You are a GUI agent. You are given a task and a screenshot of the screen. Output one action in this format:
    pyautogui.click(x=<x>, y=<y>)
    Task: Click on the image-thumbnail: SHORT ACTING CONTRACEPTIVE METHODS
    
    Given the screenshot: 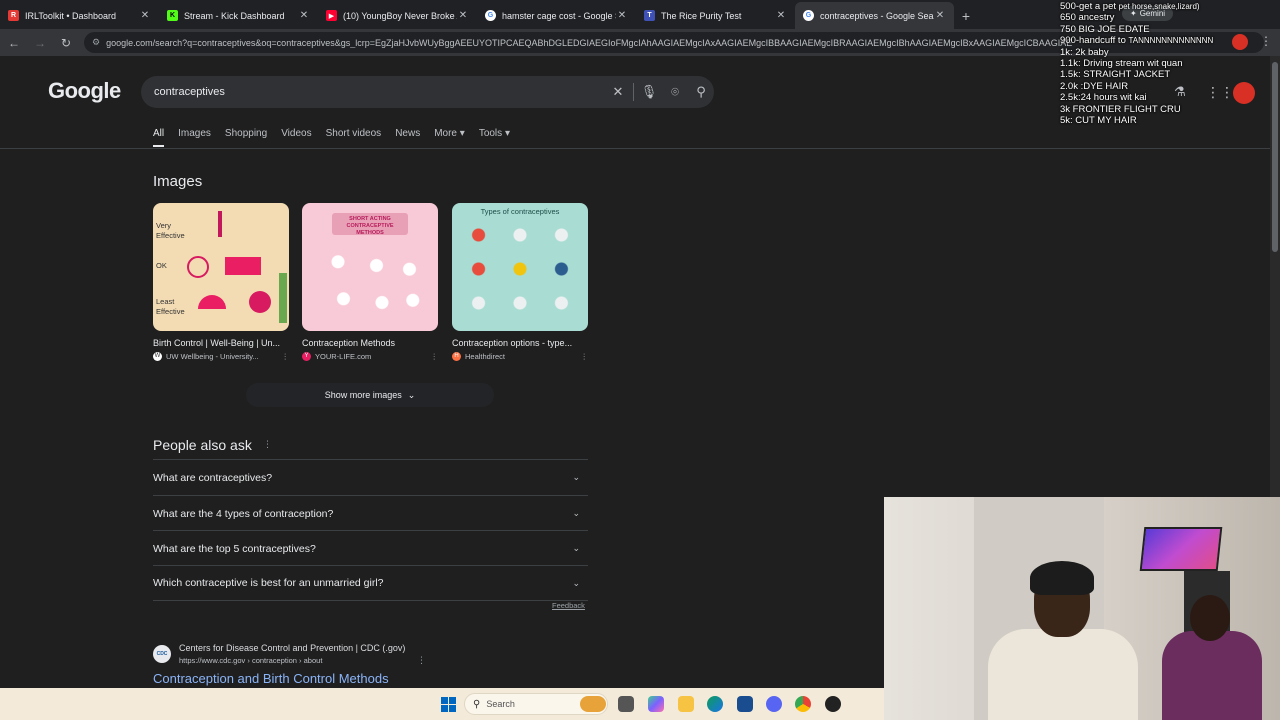 What is the action you would take?
    pyautogui.click(x=370, y=267)
    